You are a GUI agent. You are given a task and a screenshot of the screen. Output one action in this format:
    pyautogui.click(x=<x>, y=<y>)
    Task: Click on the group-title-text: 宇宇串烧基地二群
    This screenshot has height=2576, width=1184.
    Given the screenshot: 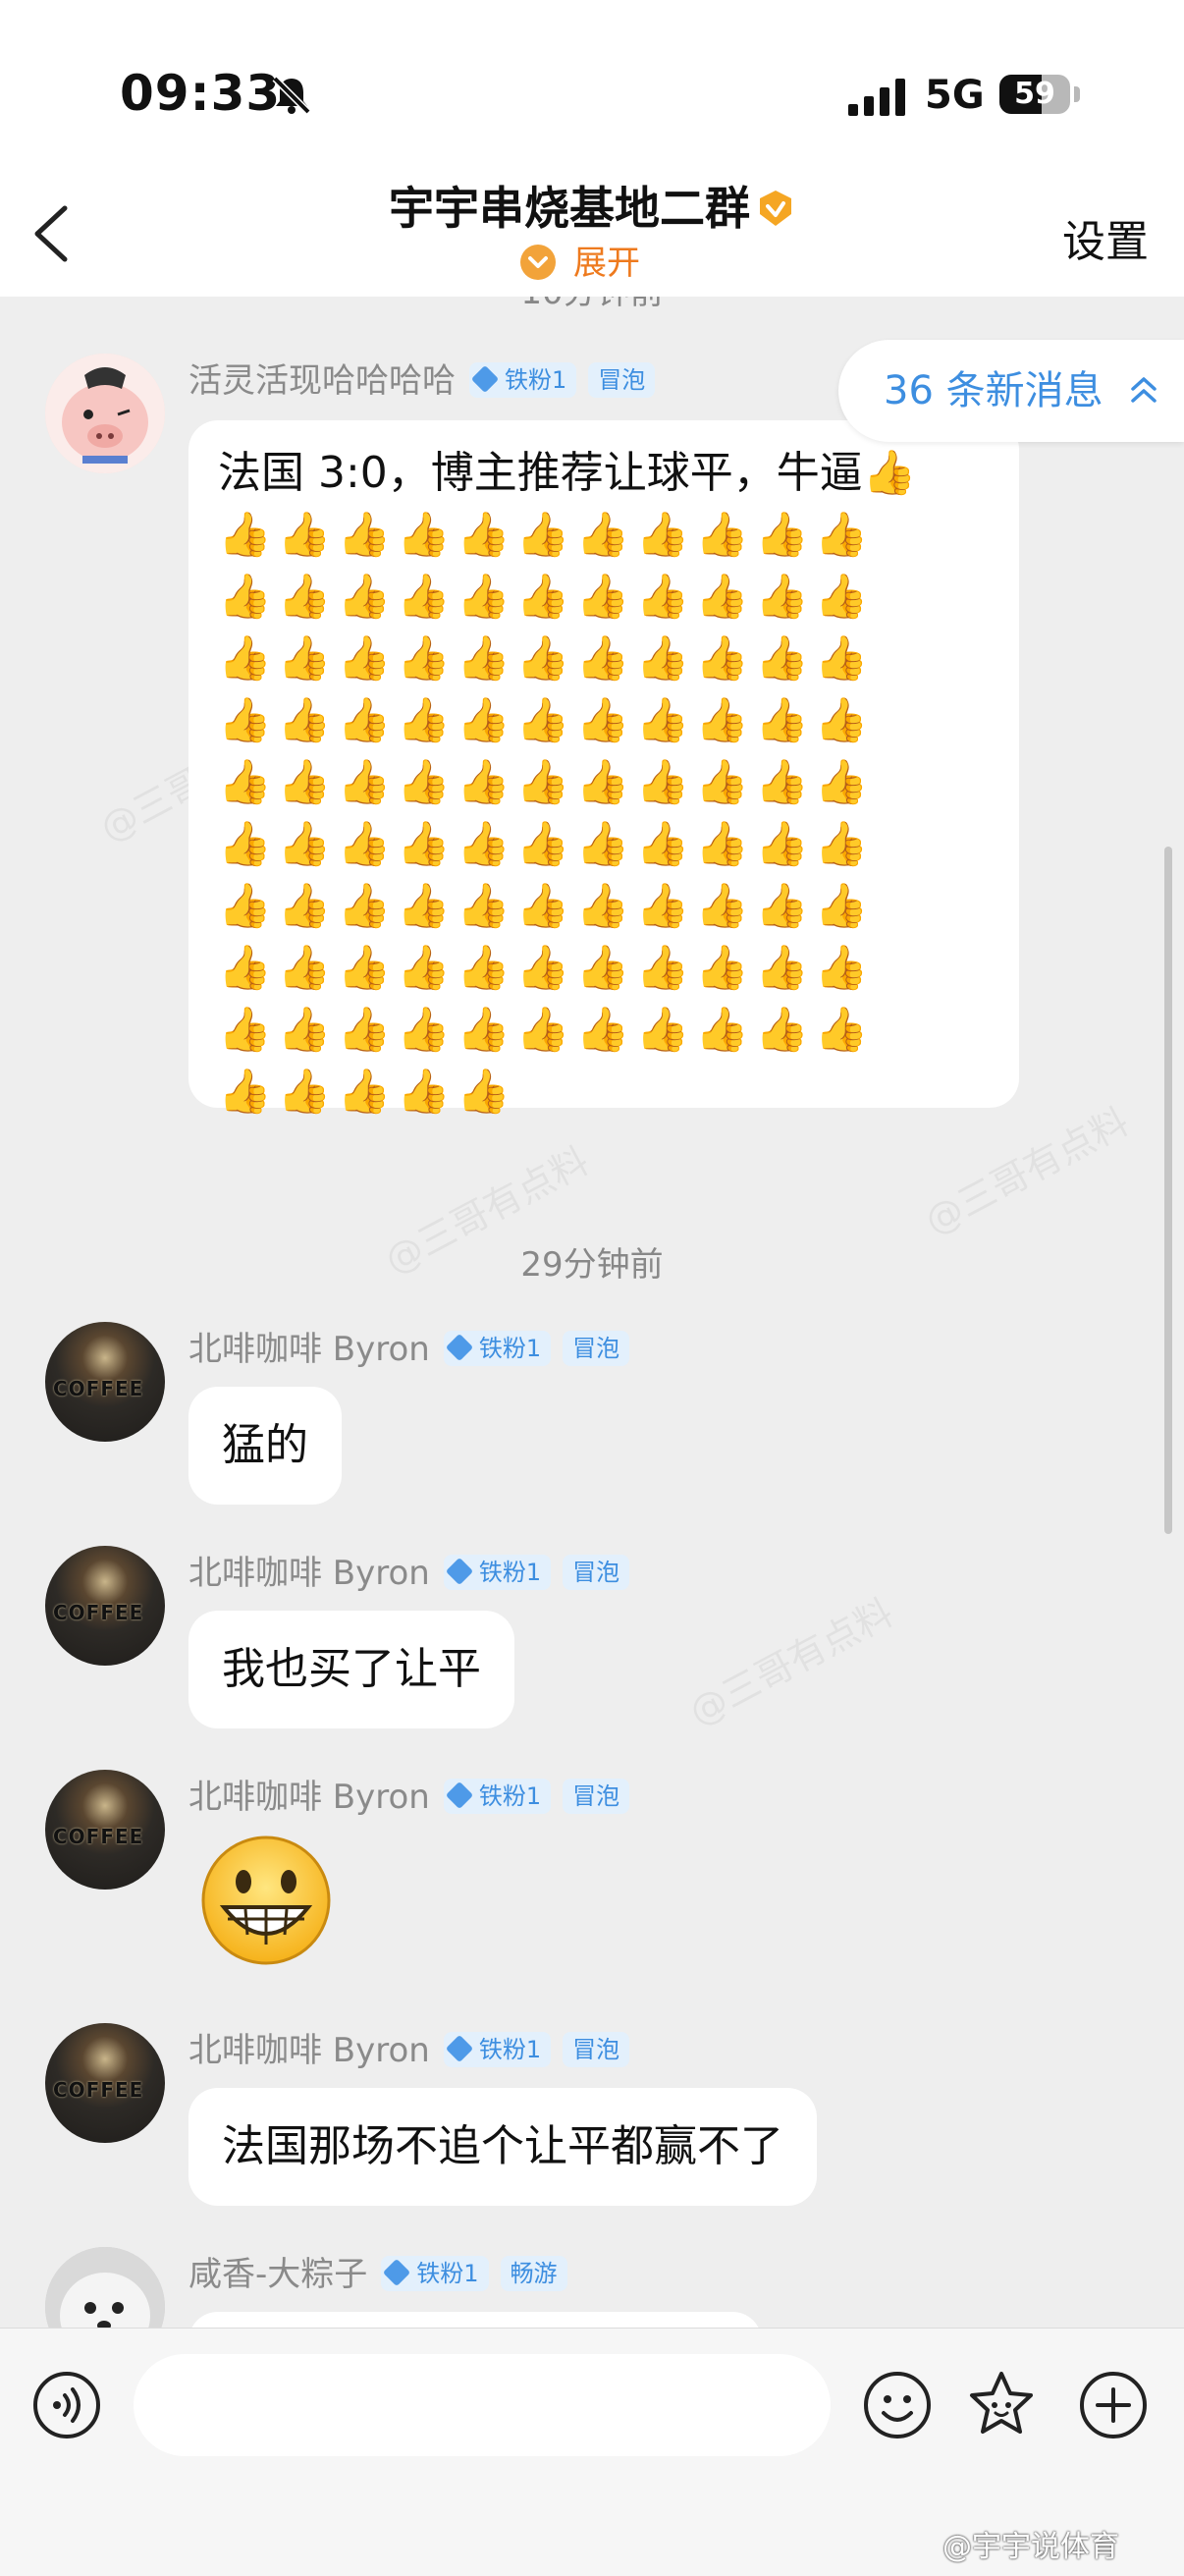 What is the action you would take?
    pyautogui.click(x=569, y=208)
    